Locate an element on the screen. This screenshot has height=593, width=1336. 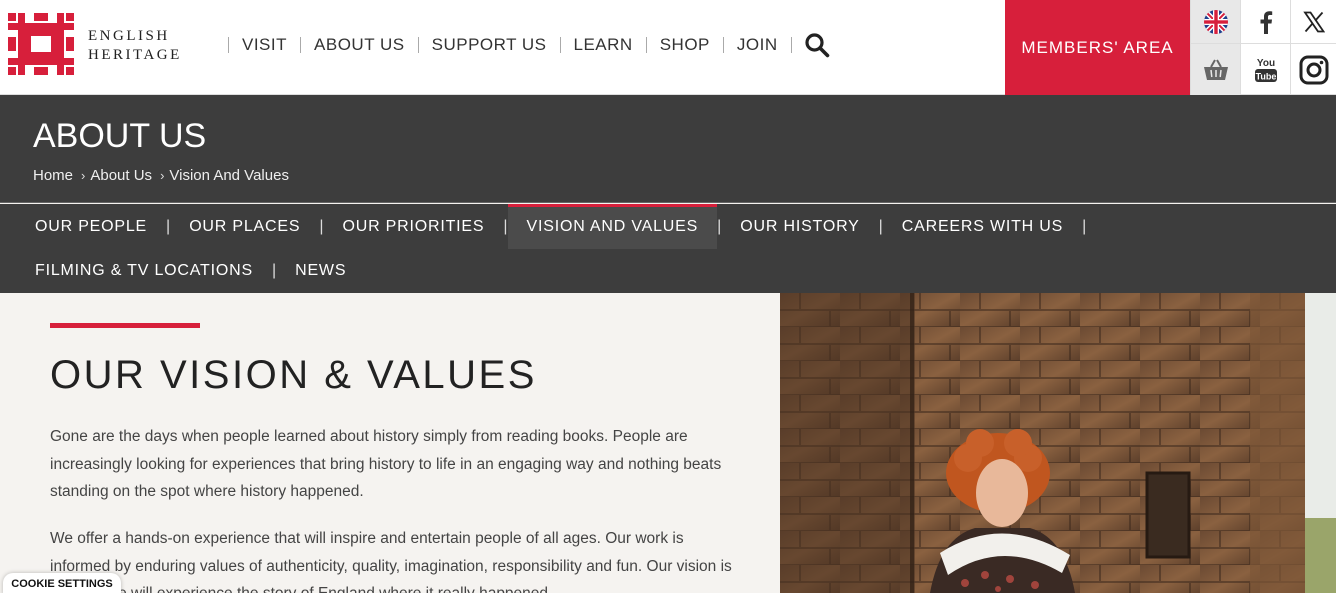
brand-line-2: HERITAGE is located at coordinates (135, 55).